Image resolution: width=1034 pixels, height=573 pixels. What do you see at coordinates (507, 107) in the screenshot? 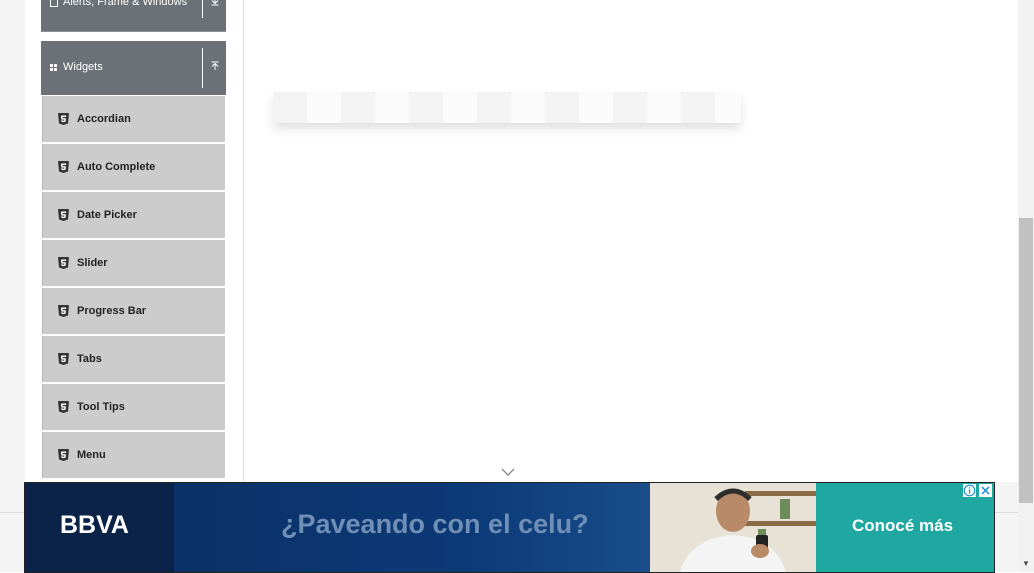
I see `ad-placeholder-strip` at bounding box center [507, 107].